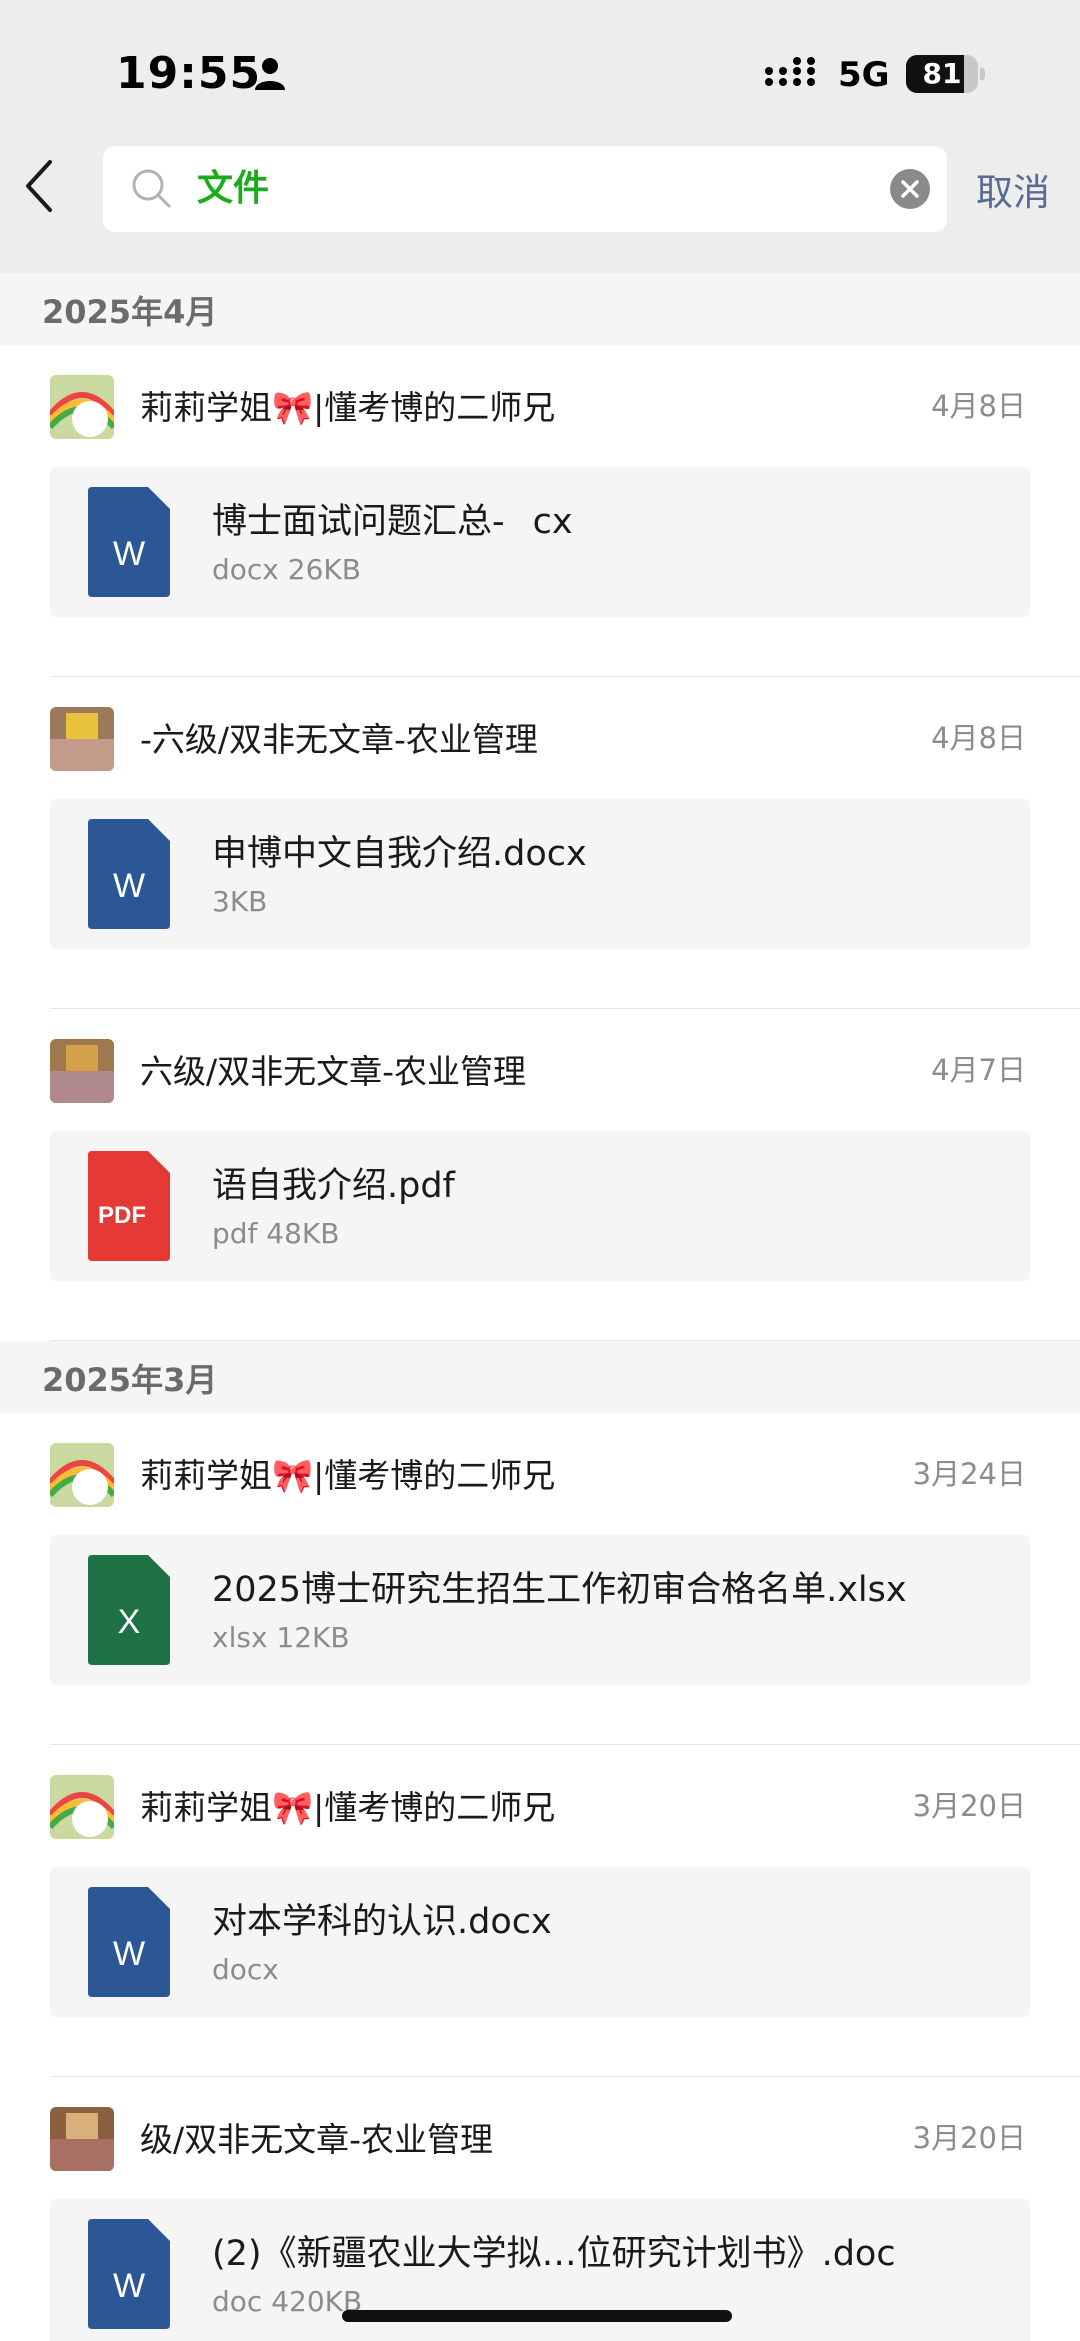  I want to click on pdf-icon: PDF, so click(129, 1206).